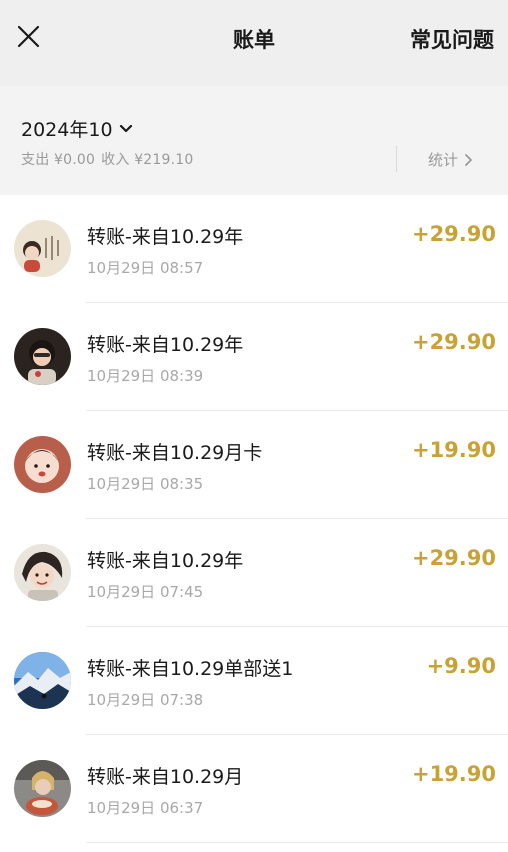  What do you see at coordinates (468, 159) in the screenshot?
I see `chevron-right-icon` at bounding box center [468, 159].